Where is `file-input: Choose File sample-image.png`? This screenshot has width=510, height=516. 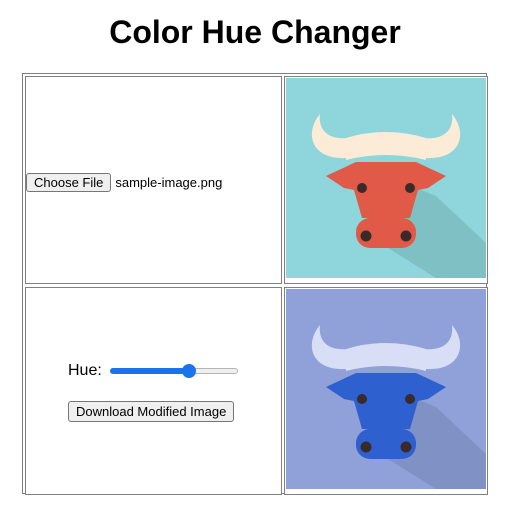
file-input: Choose File sample-image.png is located at coordinates (124, 182).